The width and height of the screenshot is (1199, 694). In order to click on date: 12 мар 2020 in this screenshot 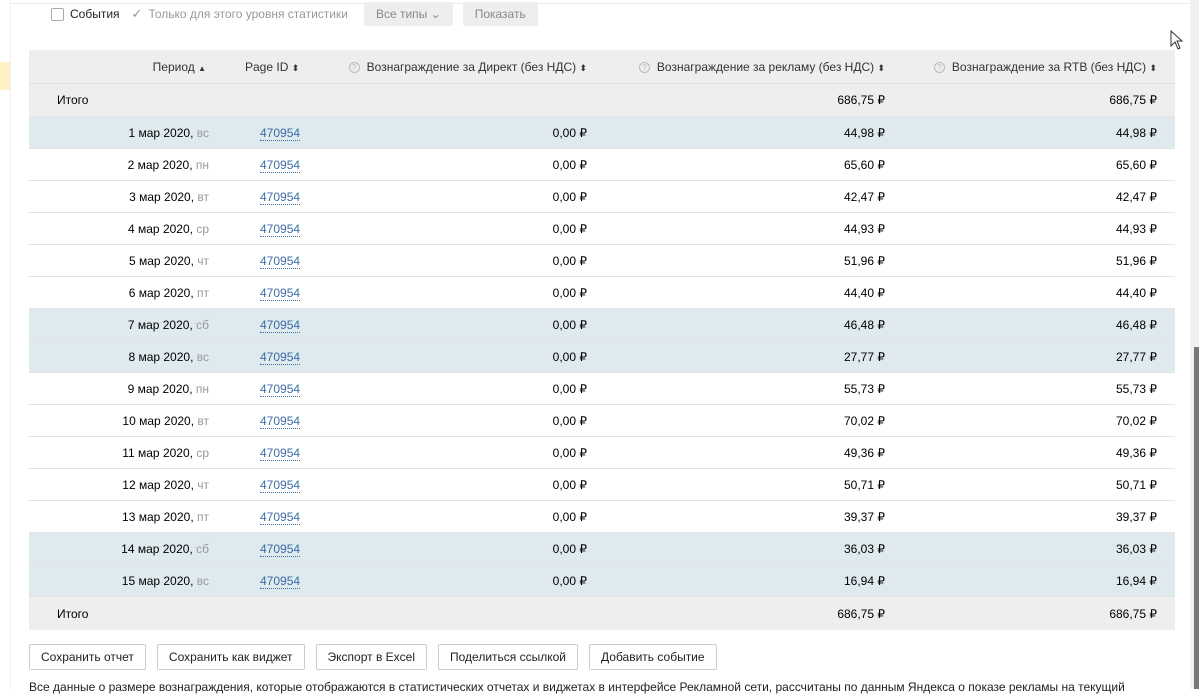, I will do `click(156, 484)`.